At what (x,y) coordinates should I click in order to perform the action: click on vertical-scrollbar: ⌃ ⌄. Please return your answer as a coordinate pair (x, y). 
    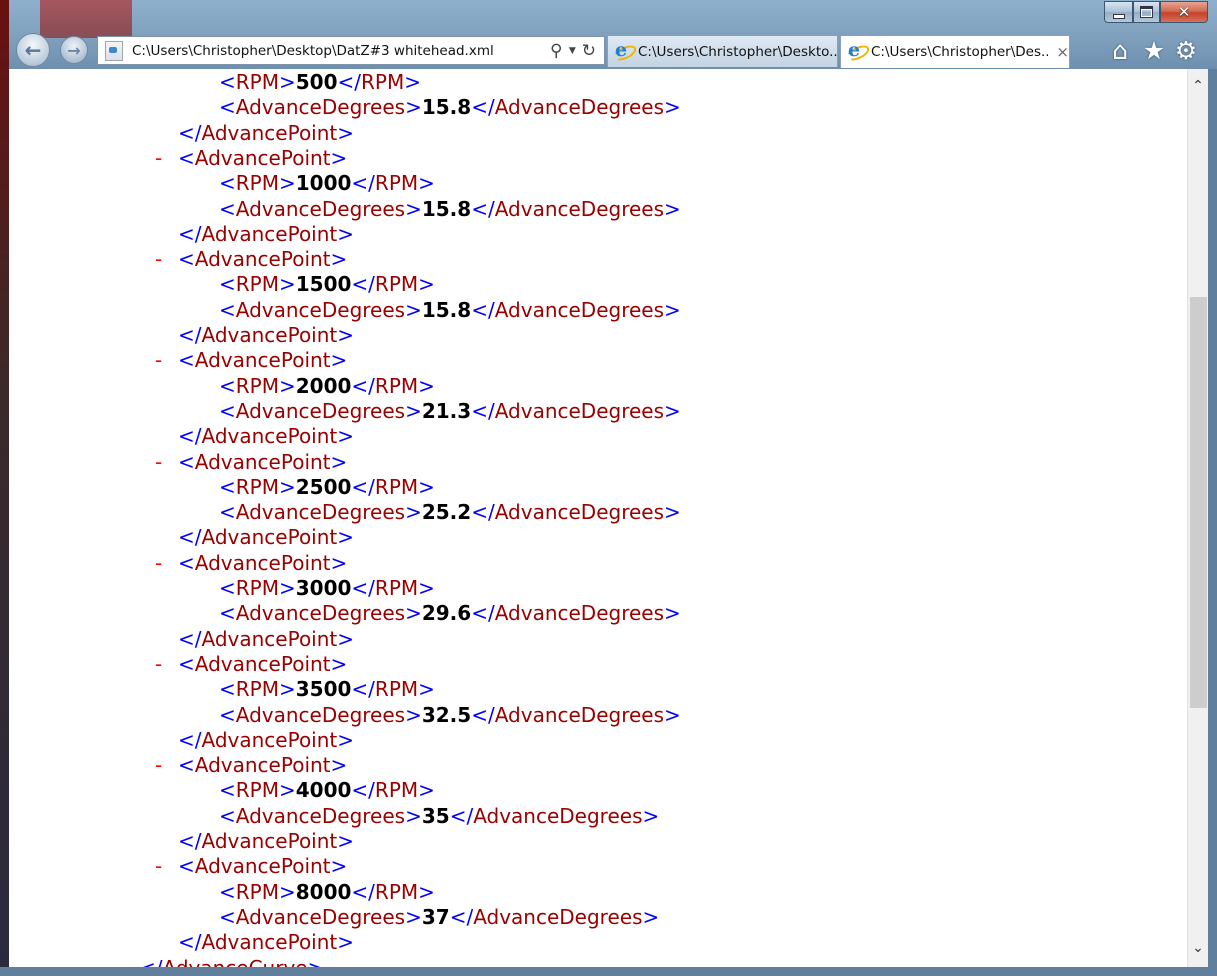
    Looking at the image, I should click on (1197, 518).